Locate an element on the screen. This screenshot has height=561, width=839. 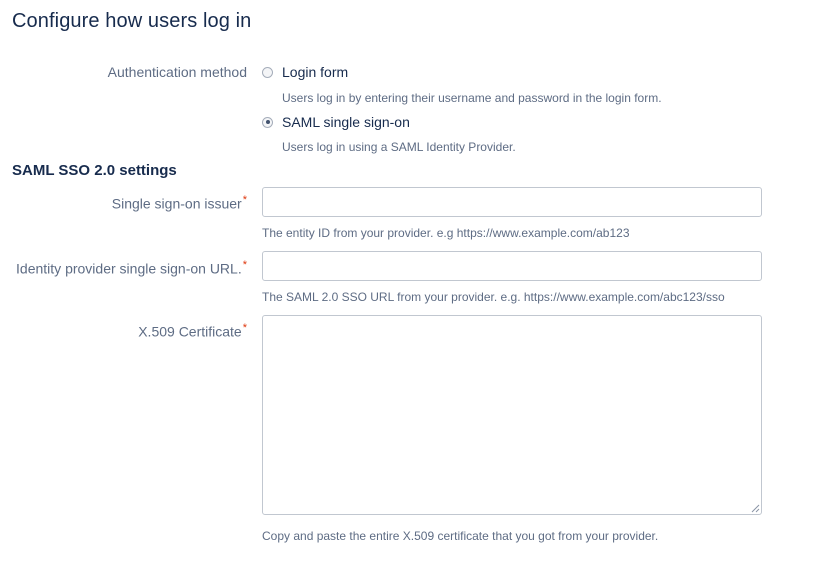
radio-login-form: Login form is located at coordinates (305, 72).